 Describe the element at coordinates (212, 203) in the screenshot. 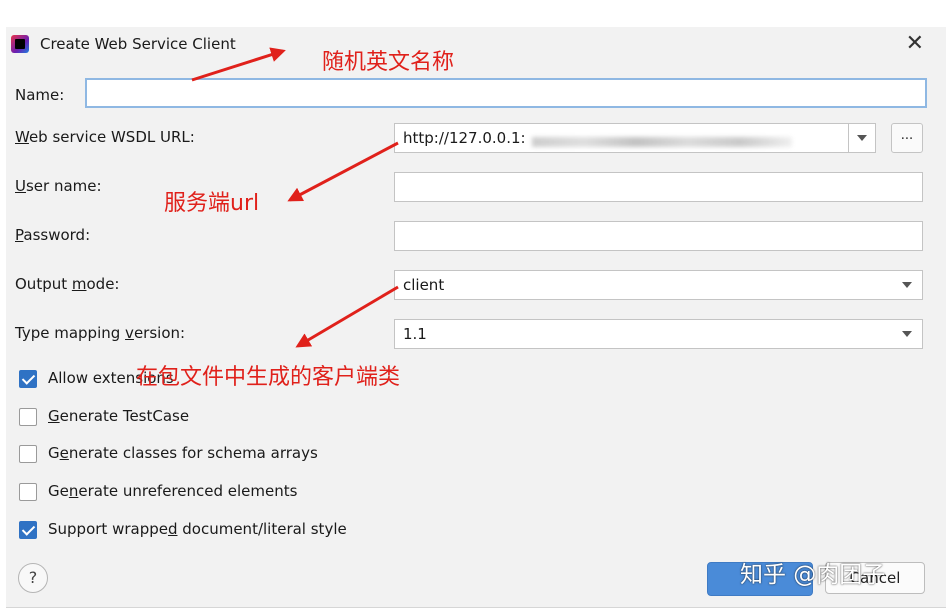

I see `url-annotation: 服务端url` at that location.